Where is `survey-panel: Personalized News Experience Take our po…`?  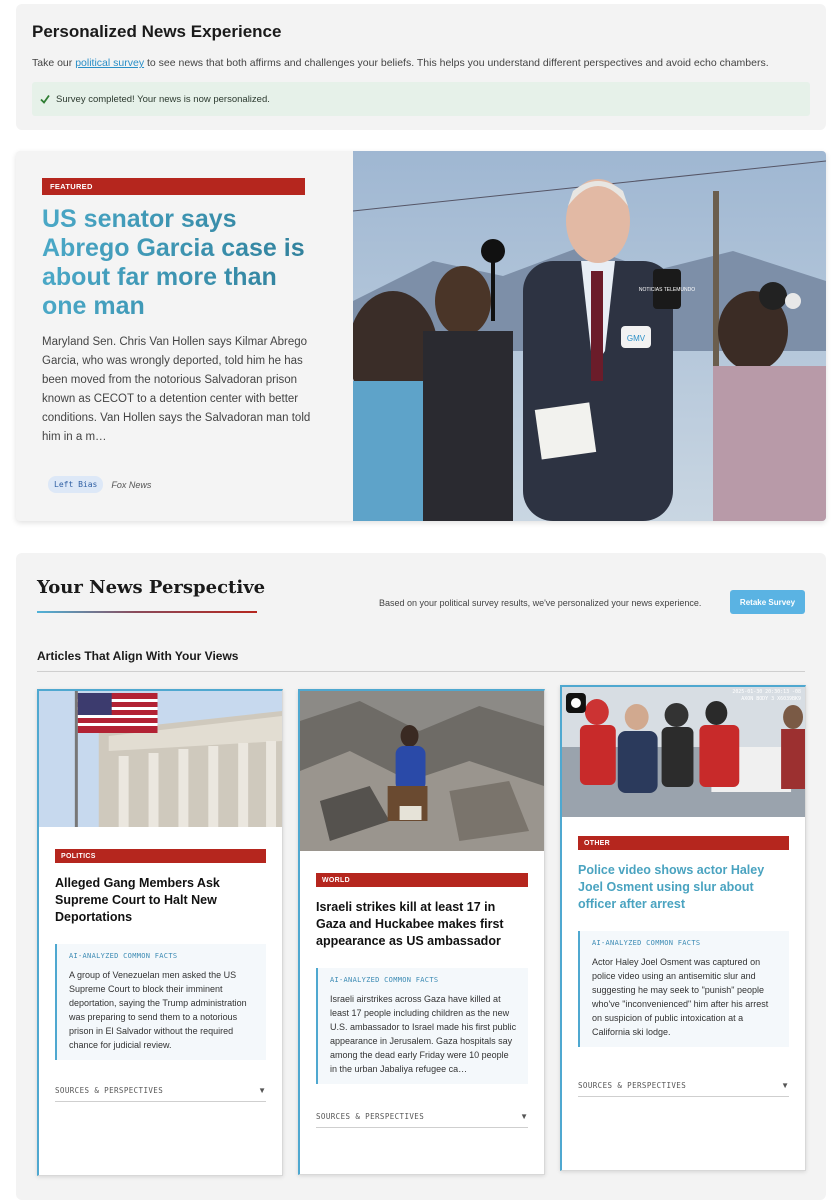 survey-panel: Personalized News Experience Take our po… is located at coordinates (421, 67).